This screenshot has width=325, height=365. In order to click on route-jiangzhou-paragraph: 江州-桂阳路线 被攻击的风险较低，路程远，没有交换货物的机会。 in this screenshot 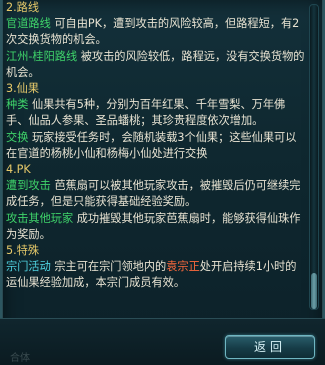, I will do `click(156, 65)`.